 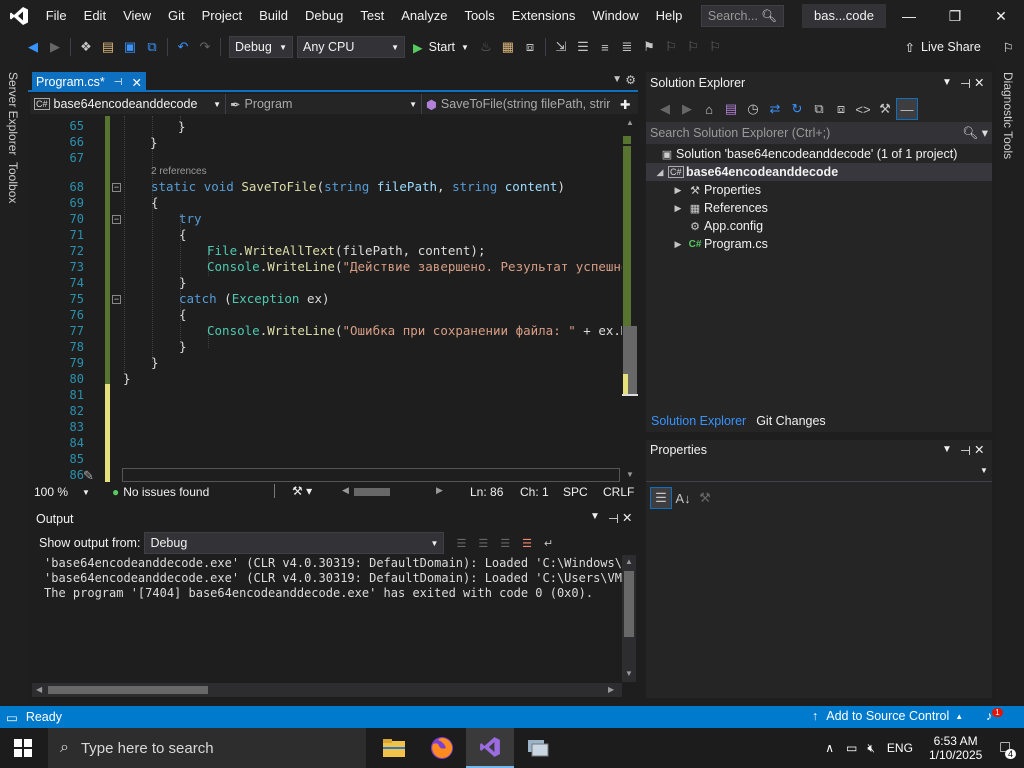 What do you see at coordinates (486, 492) in the screenshot?
I see `line-indicator: Ln: 86` at bounding box center [486, 492].